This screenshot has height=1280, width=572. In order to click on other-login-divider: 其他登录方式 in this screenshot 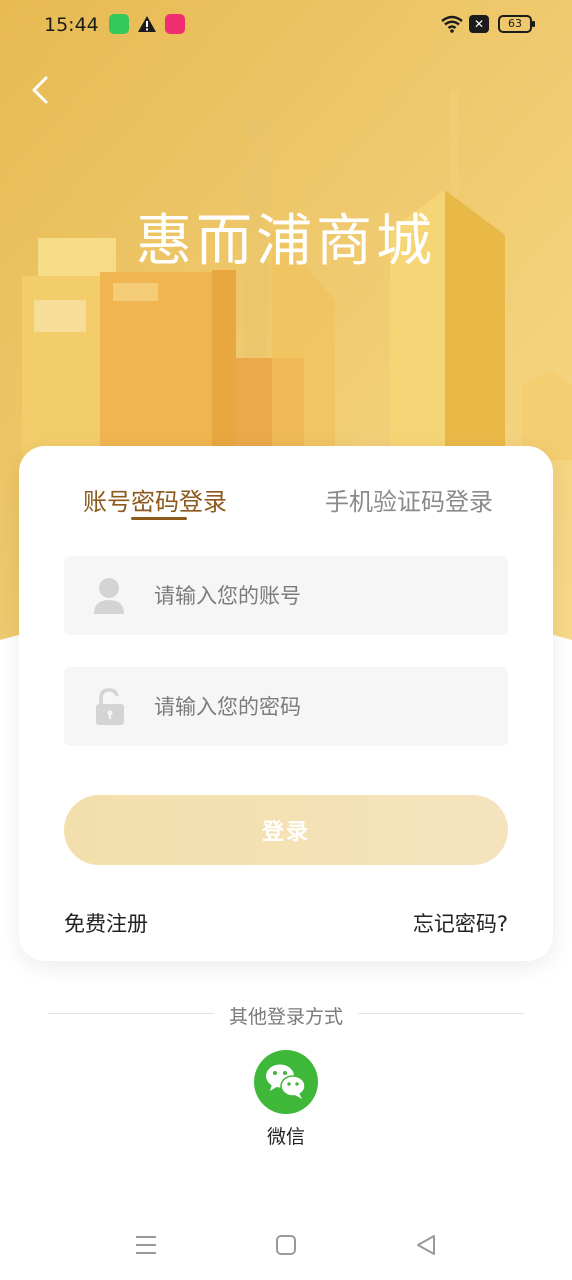, I will do `click(286, 1014)`.